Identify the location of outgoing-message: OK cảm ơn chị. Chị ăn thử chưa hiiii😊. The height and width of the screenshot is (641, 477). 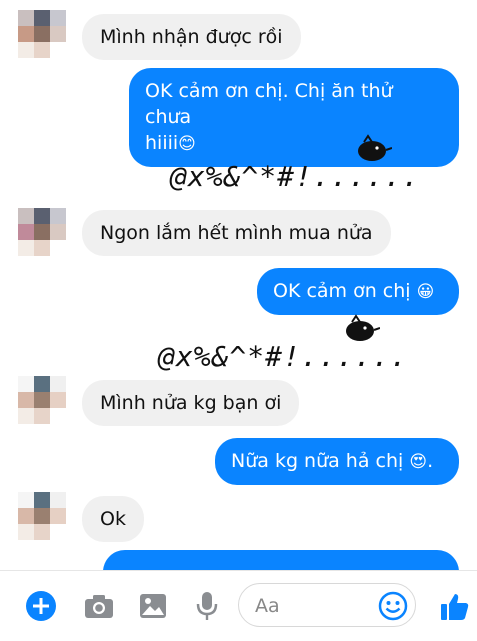
(294, 117).